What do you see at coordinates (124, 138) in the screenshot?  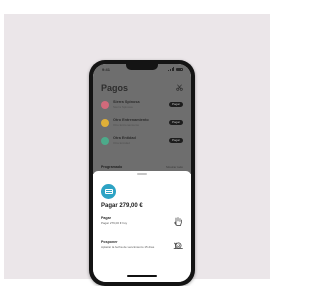 I see `payee-name: Otra Entidad` at bounding box center [124, 138].